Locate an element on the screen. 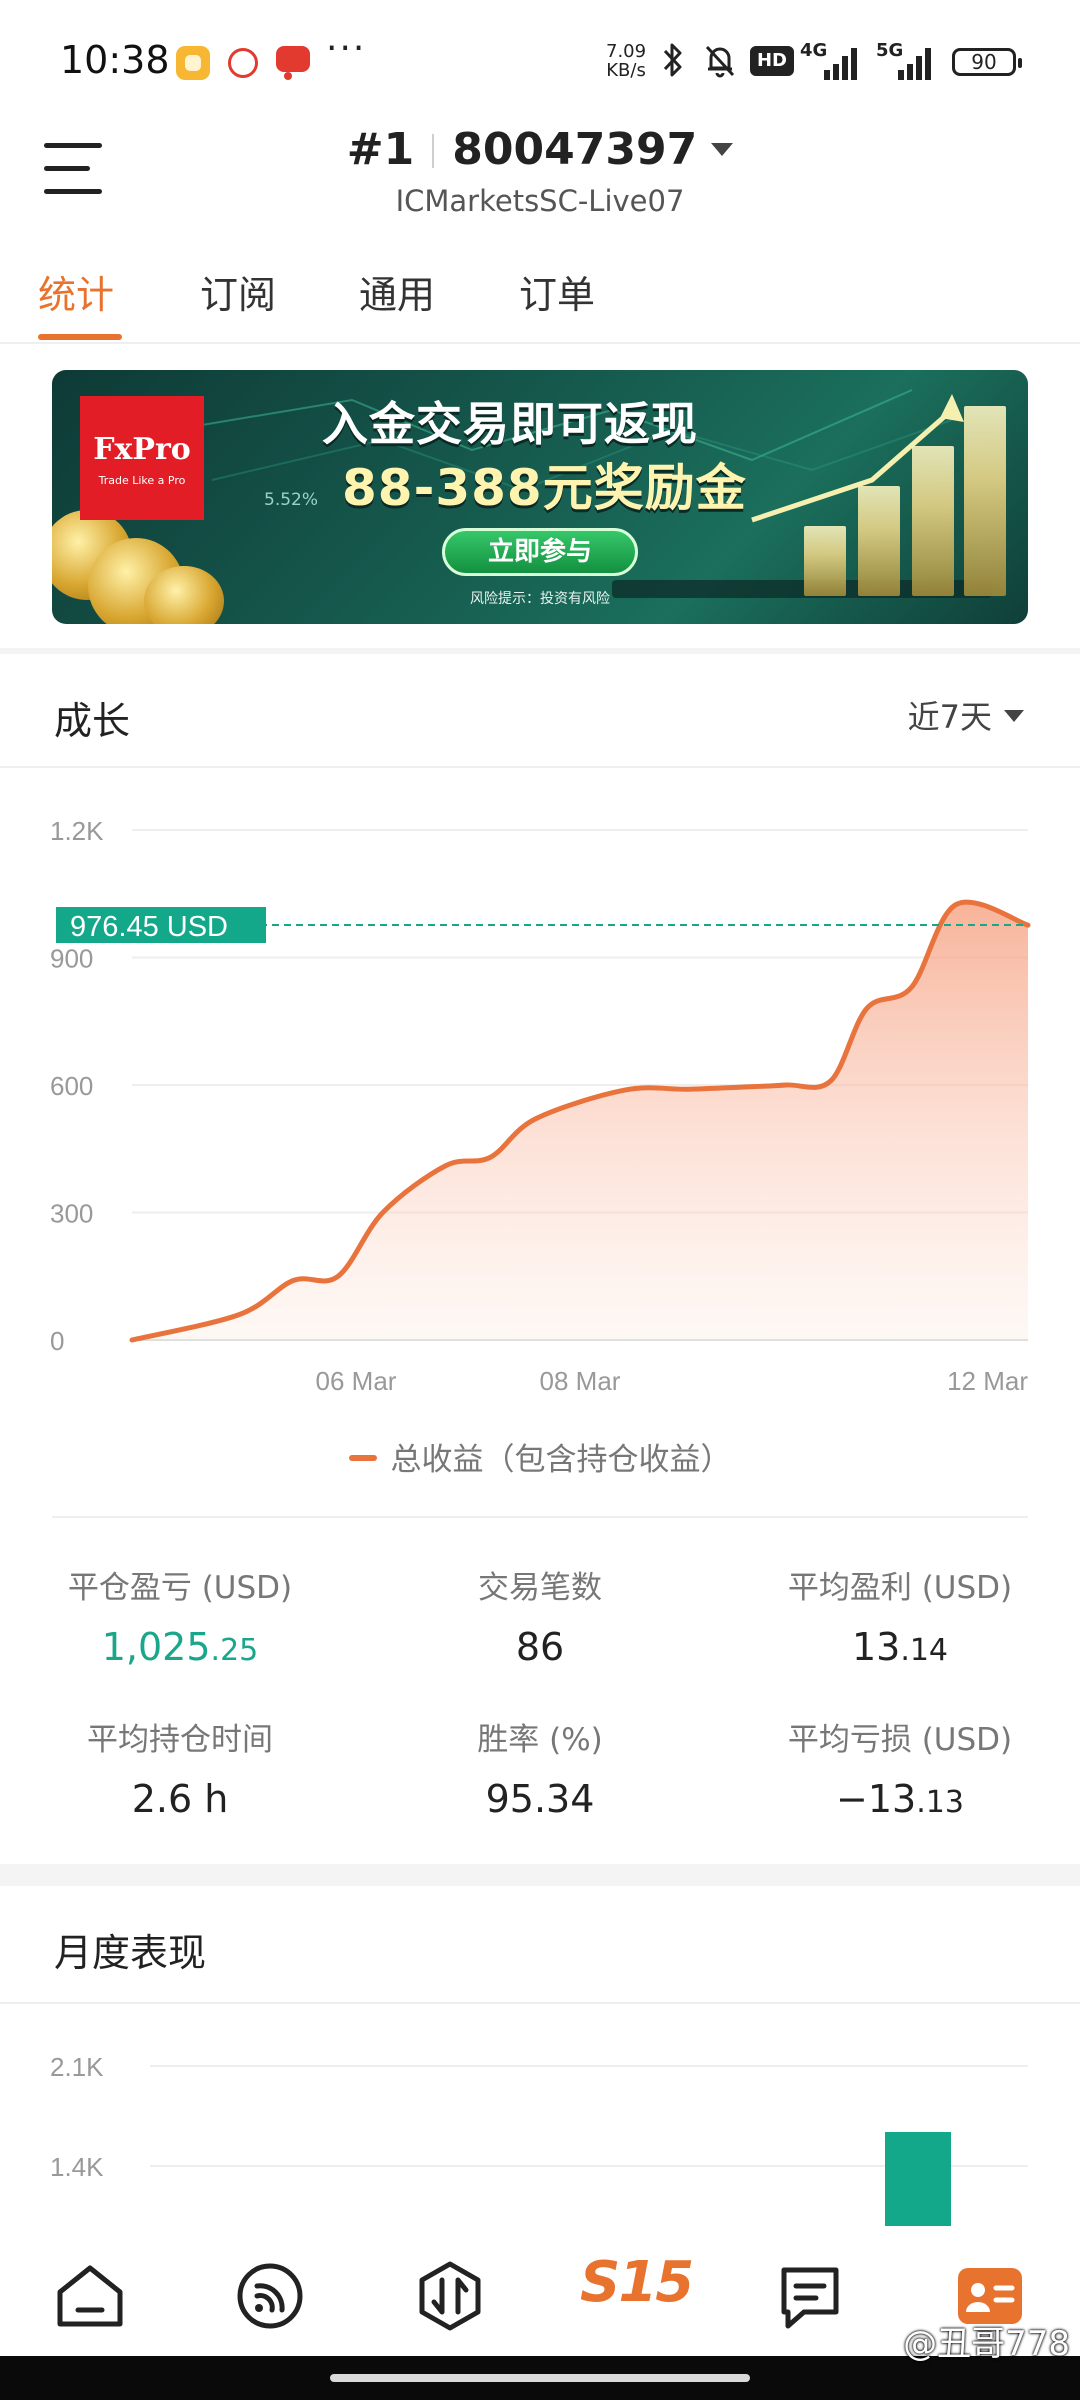  tab-bar: 统计 订阅 通用 订单 is located at coordinates (540, 301).